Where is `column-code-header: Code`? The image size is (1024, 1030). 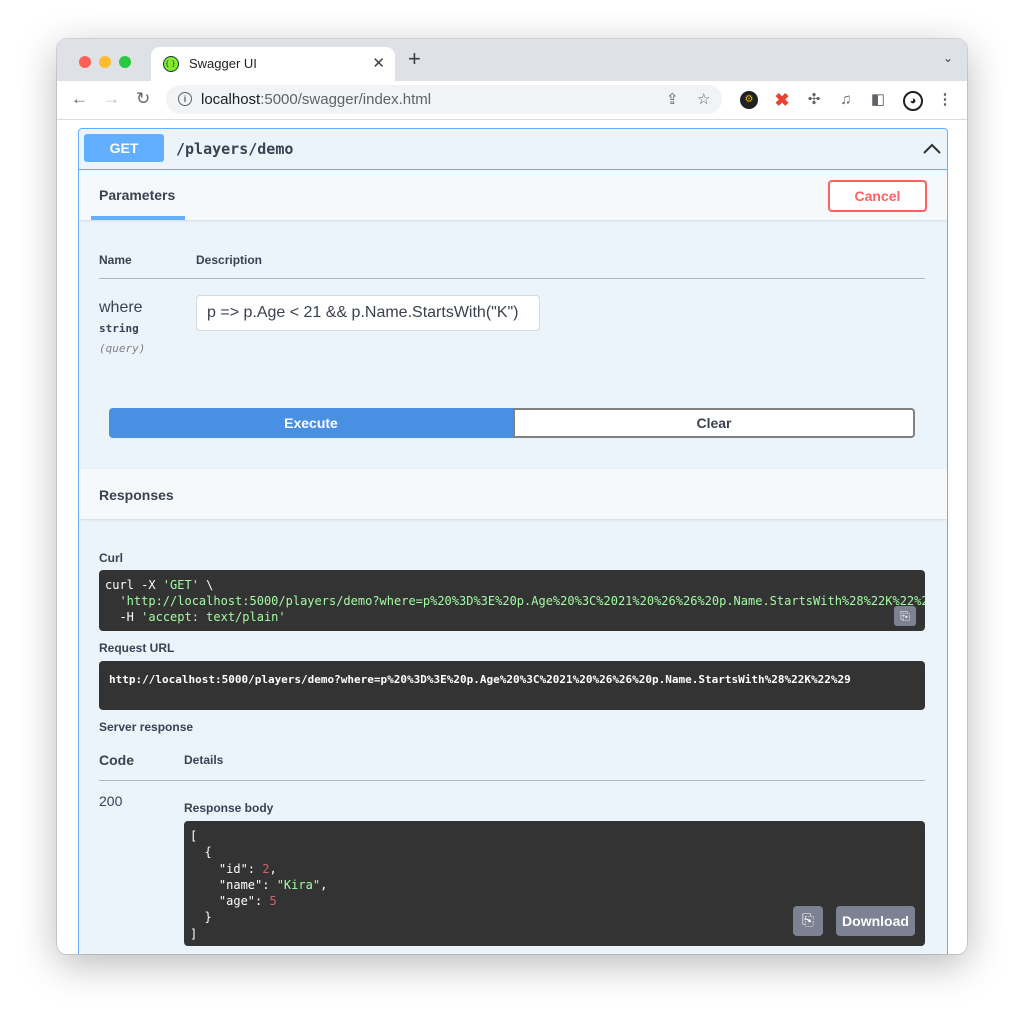 column-code-header: Code is located at coordinates (116, 760).